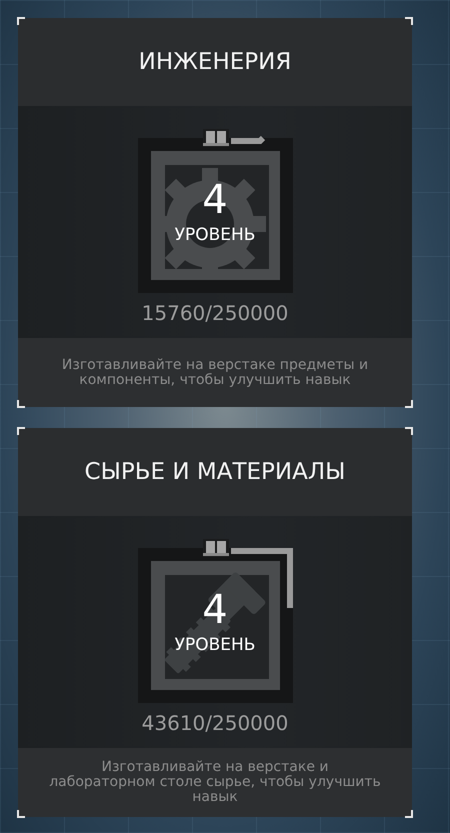 Image resolution: width=450 pixels, height=833 pixels. What do you see at coordinates (215, 782) in the screenshot?
I see `skill-description: Изготавливайте на верстаке и лабораторном столе сырье, чтобы улучшить навык` at bounding box center [215, 782].